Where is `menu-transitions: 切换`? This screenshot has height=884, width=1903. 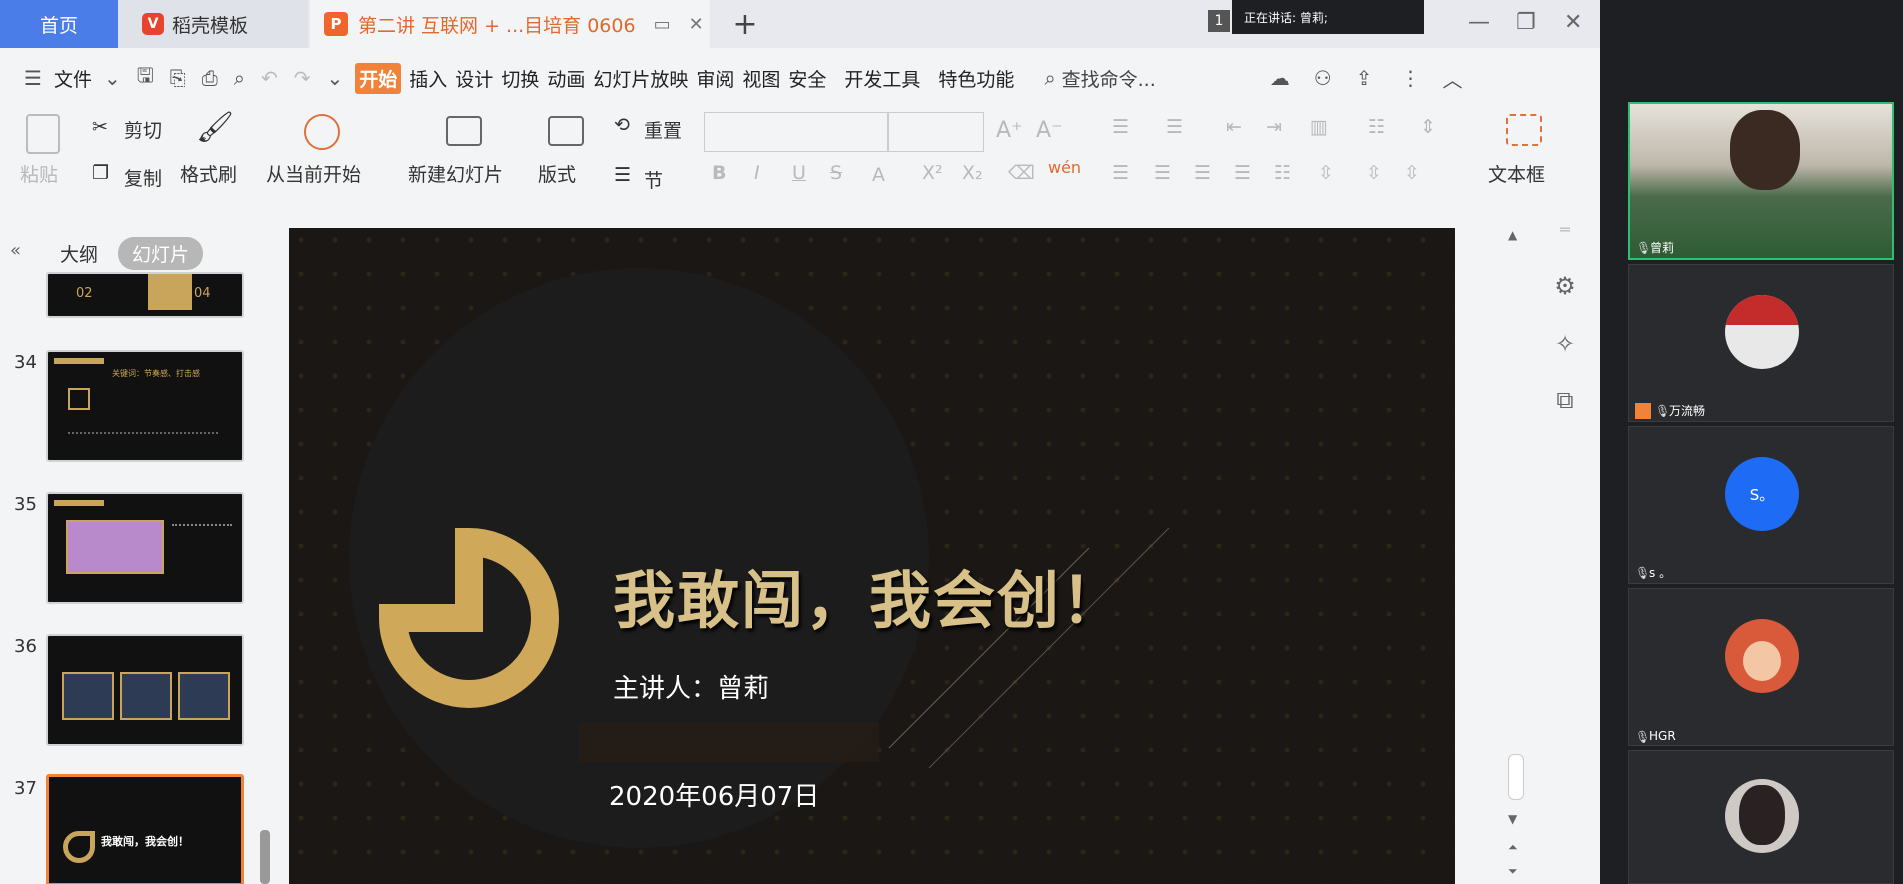 menu-transitions: 切换 is located at coordinates (520, 78).